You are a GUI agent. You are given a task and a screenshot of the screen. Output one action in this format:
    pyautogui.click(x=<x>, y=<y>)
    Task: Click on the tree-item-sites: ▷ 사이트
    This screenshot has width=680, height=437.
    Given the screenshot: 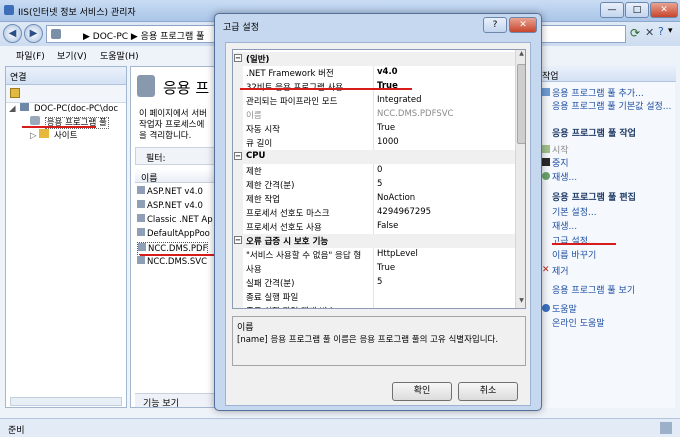 What is the action you would take?
    pyautogui.click(x=53, y=135)
    